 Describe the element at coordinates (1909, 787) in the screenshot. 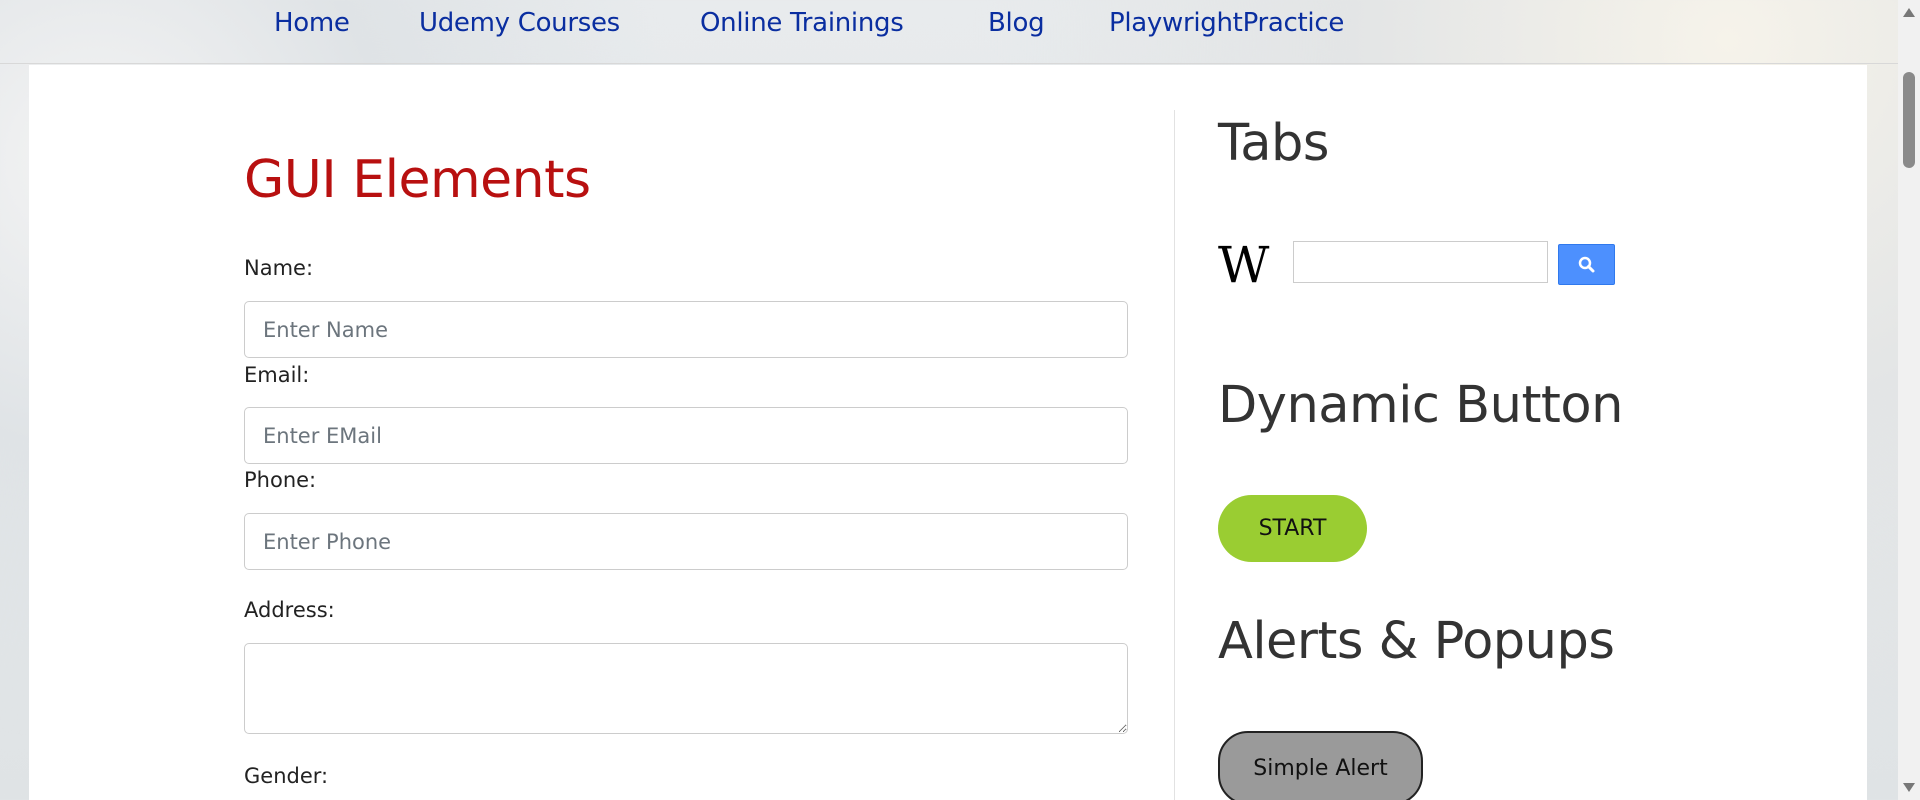

I see `scroll-down-arrow-icon` at that location.